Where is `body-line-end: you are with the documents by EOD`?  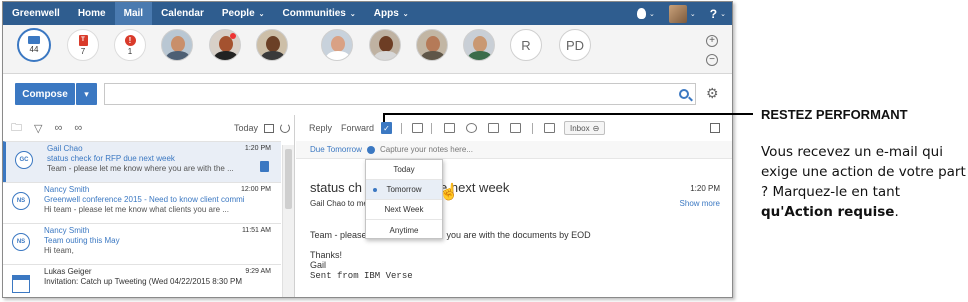
body-line-end: you are with the documents by EOD is located at coordinates (518, 235).